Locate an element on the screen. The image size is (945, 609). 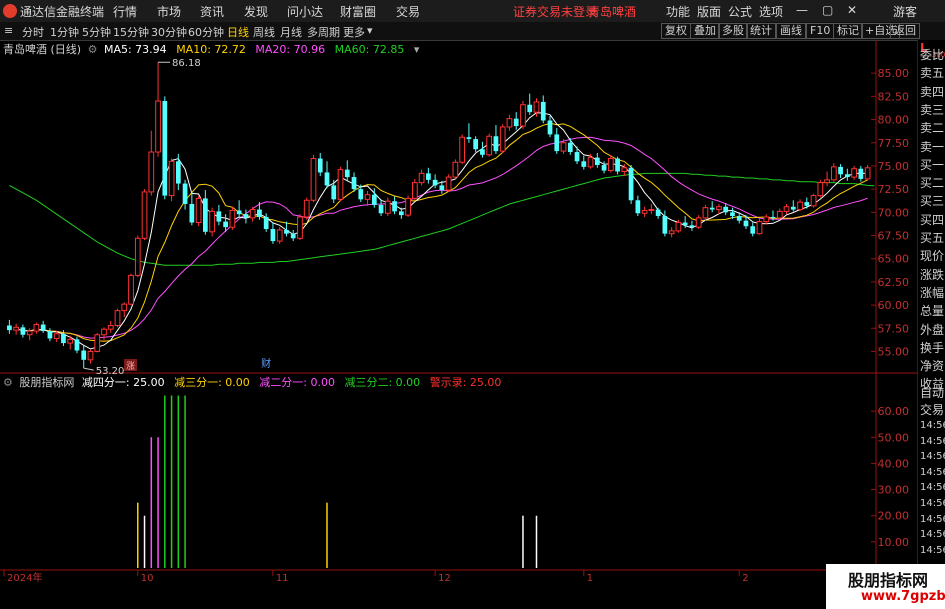
period-multi: 多周期 is located at coordinates (323, 32).